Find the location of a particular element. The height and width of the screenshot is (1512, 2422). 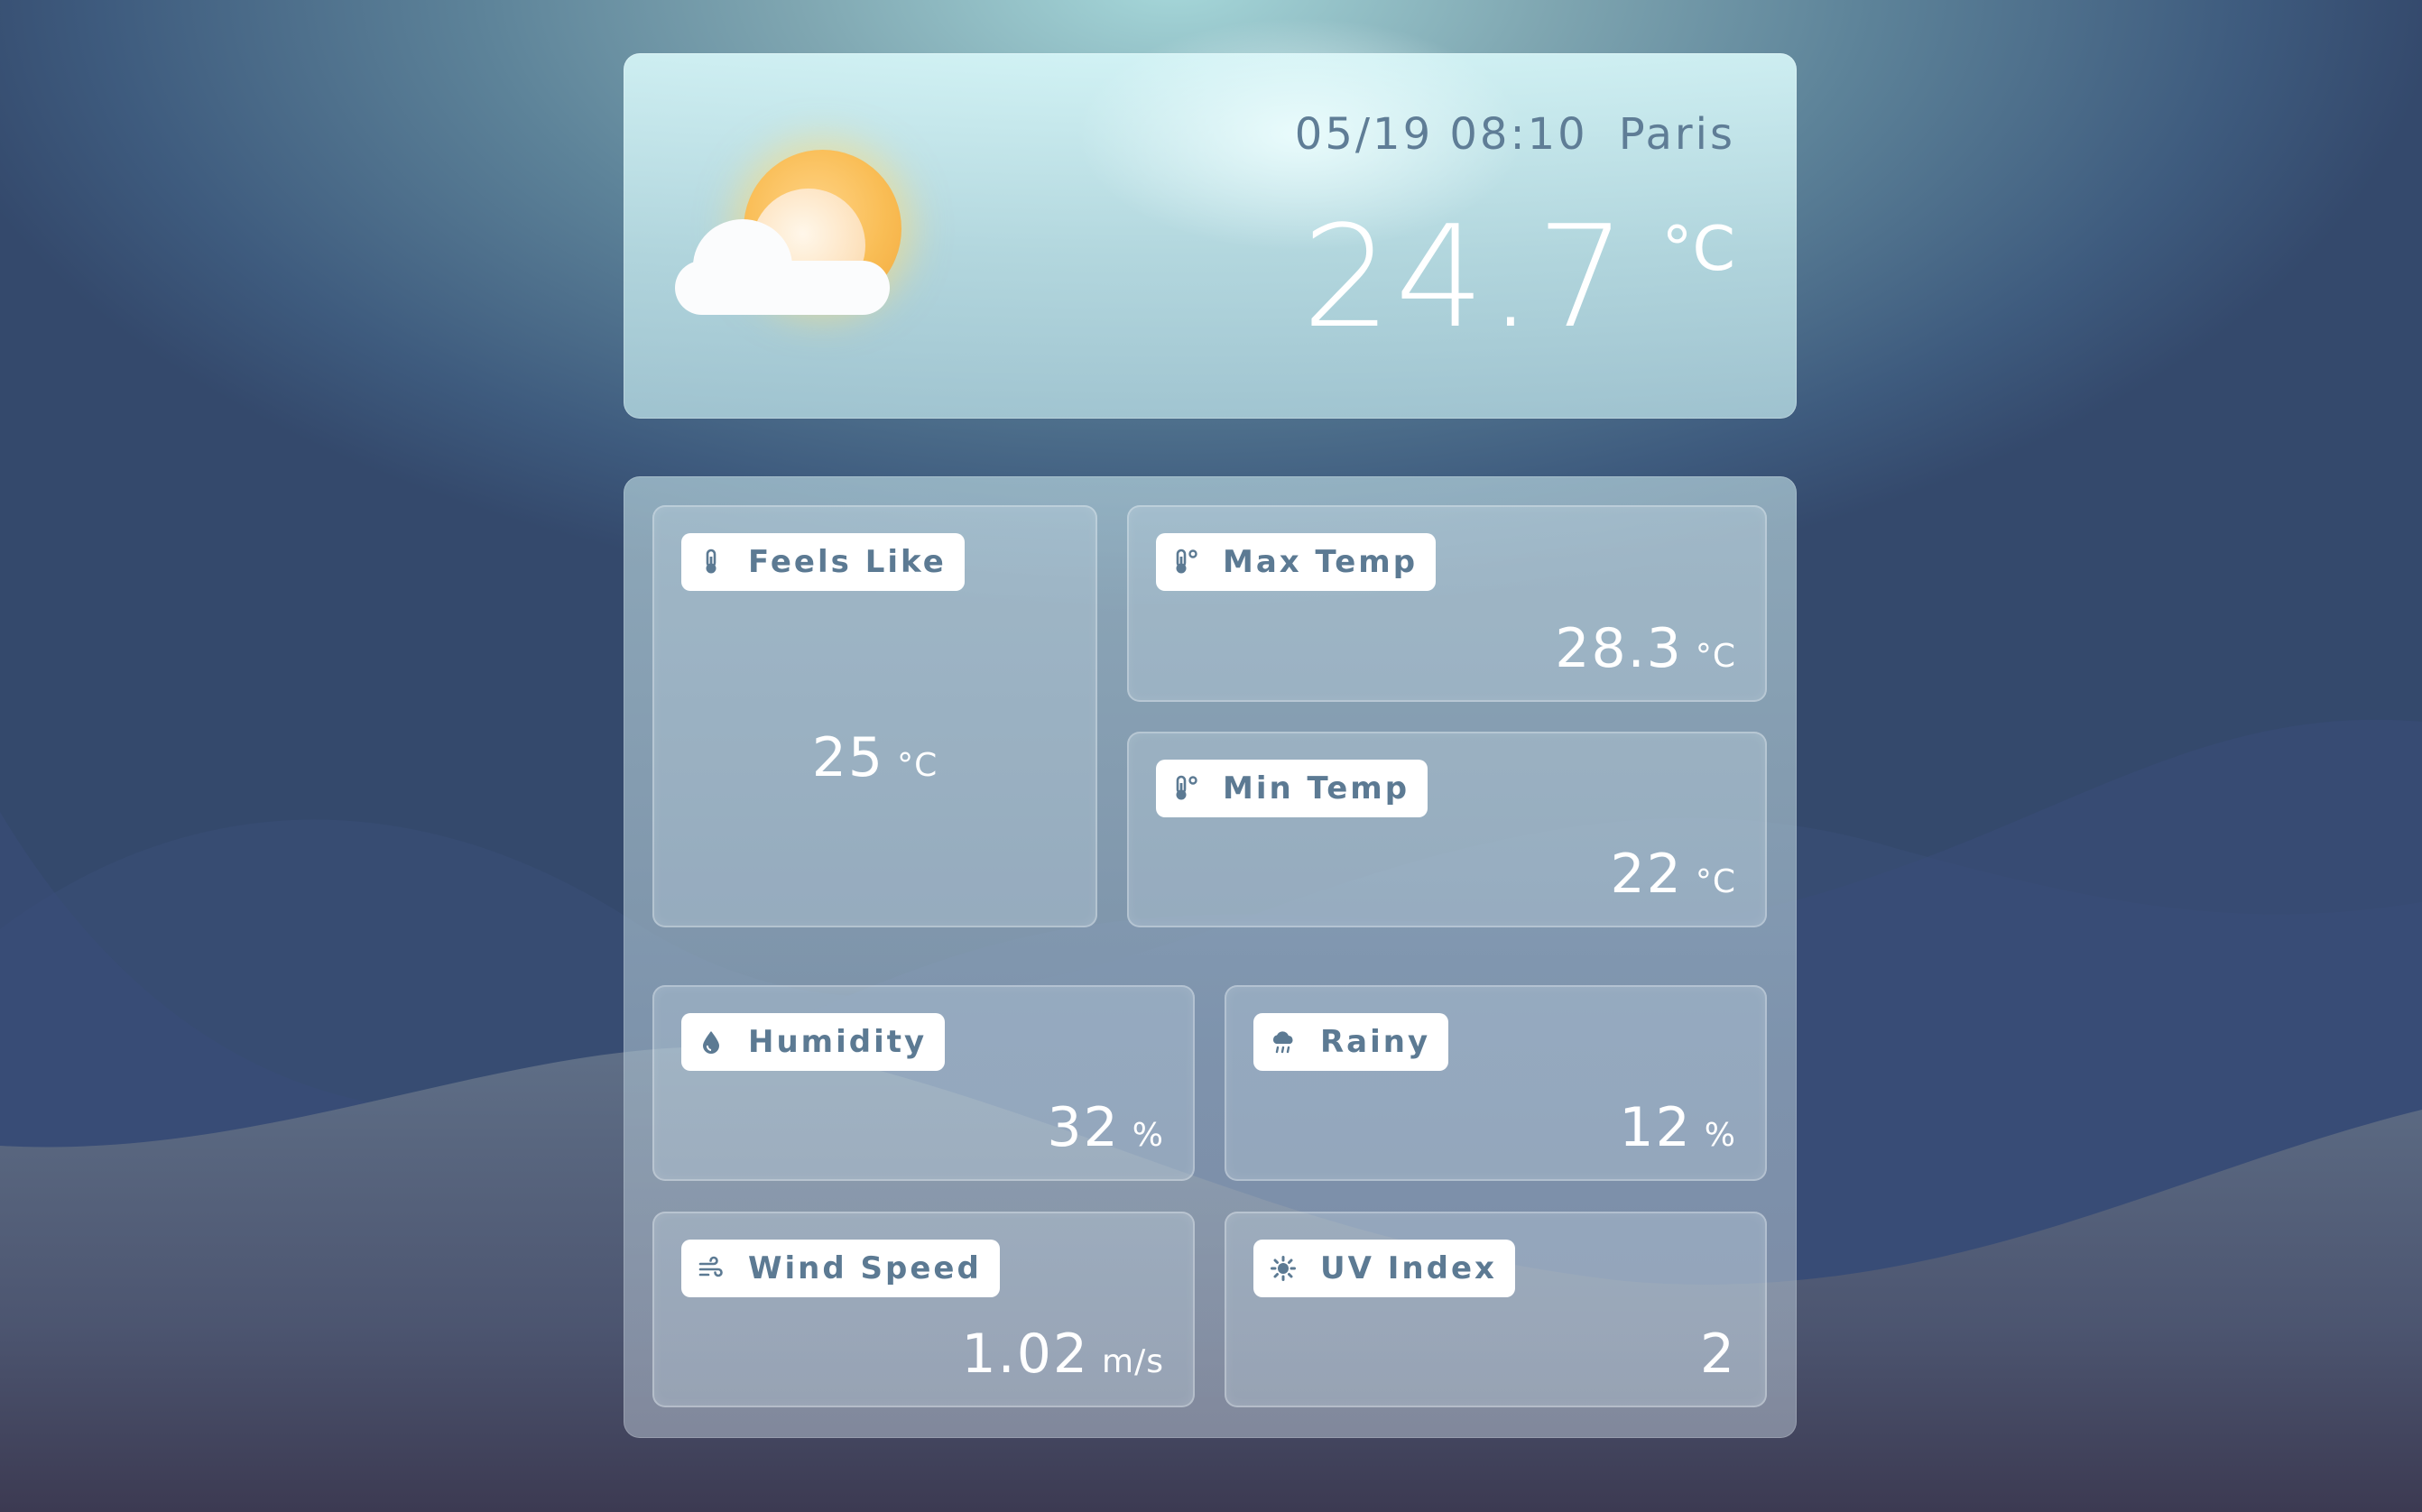

feels-like-card: Feels Like 25 °C is located at coordinates (875, 716).